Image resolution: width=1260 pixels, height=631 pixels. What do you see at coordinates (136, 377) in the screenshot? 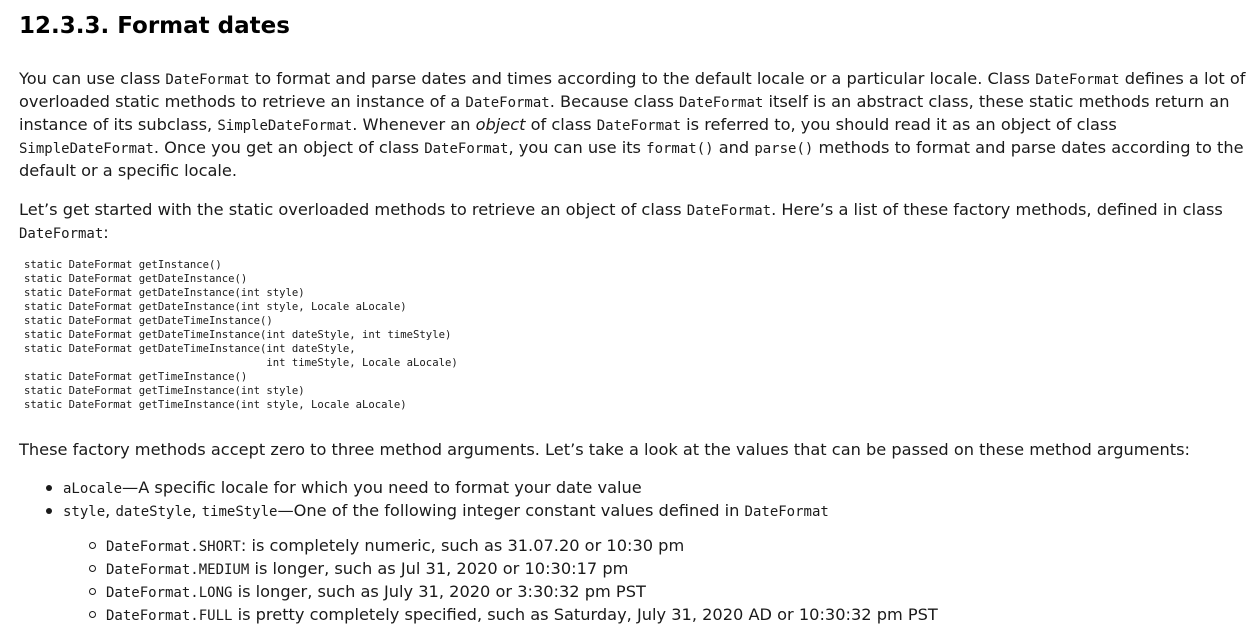
I see `code-line: static DateFormat getTimeInstance()` at bounding box center [136, 377].